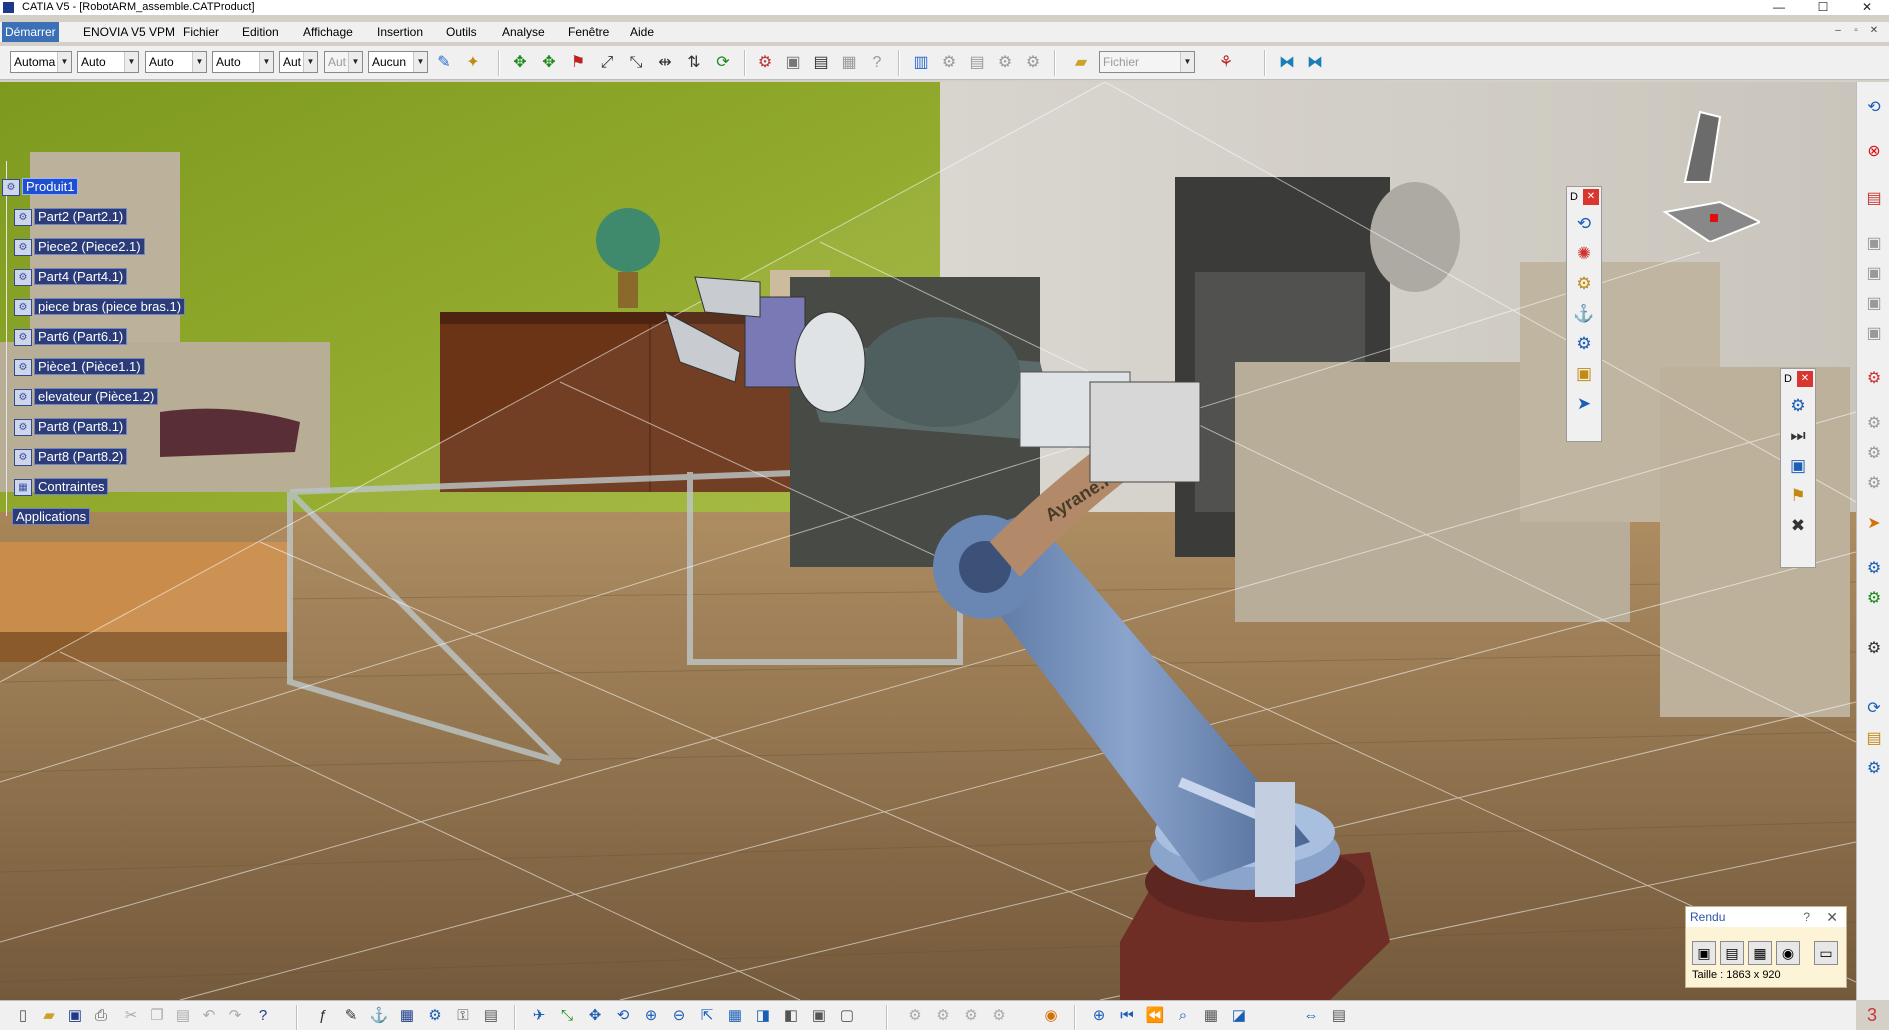 The height and width of the screenshot is (1030, 1889). Describe the element at coordinates (665, 63) in the screenshot. I see `stop-manipulate-icon: ⇹` at that location.